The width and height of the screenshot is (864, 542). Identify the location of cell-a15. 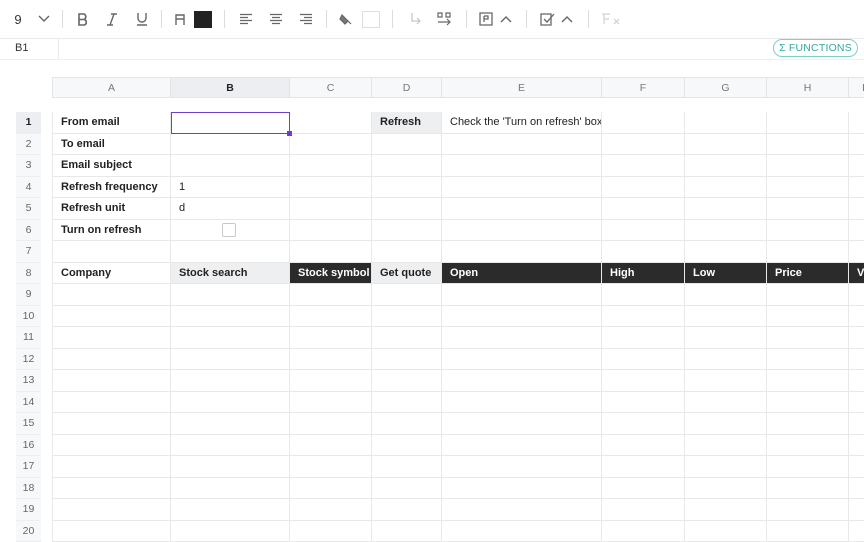
(111, 424).